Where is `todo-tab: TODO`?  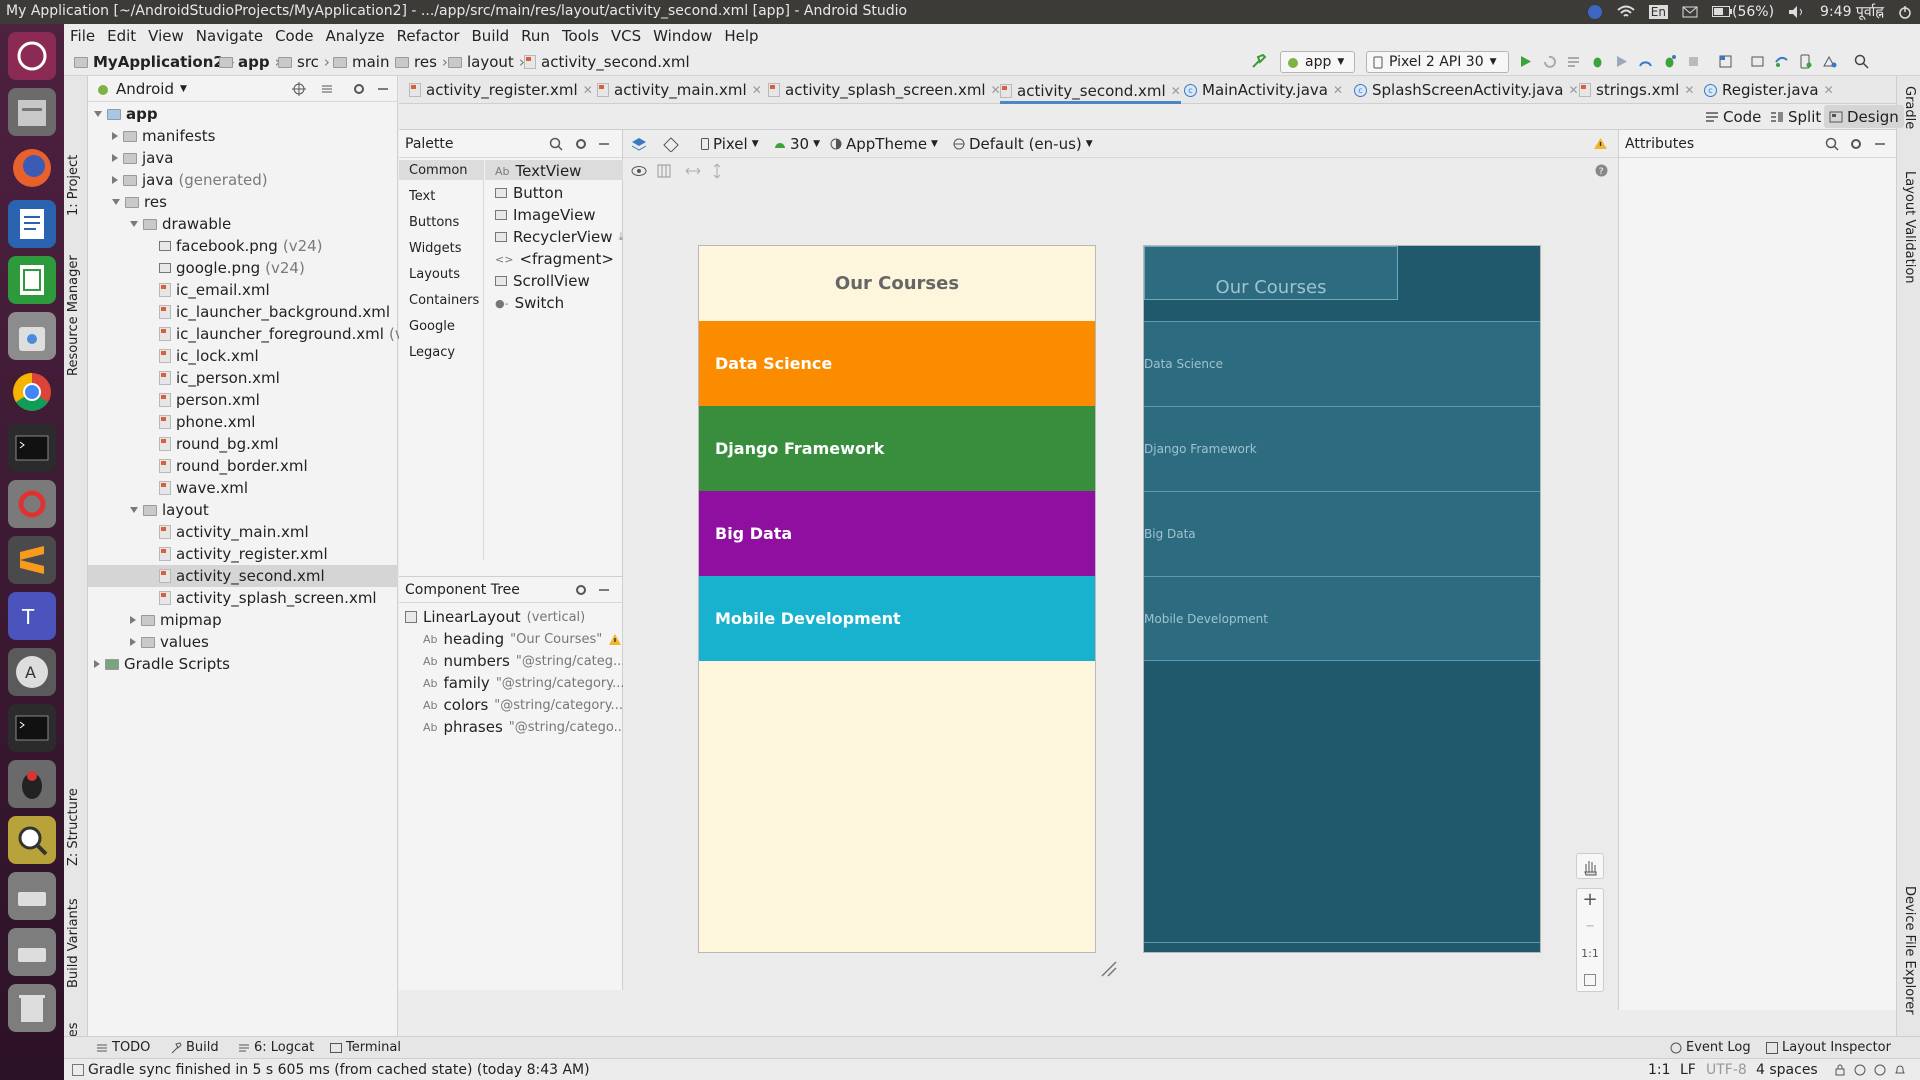 todo-tab: TODO is located at coordinates (123, 1047).